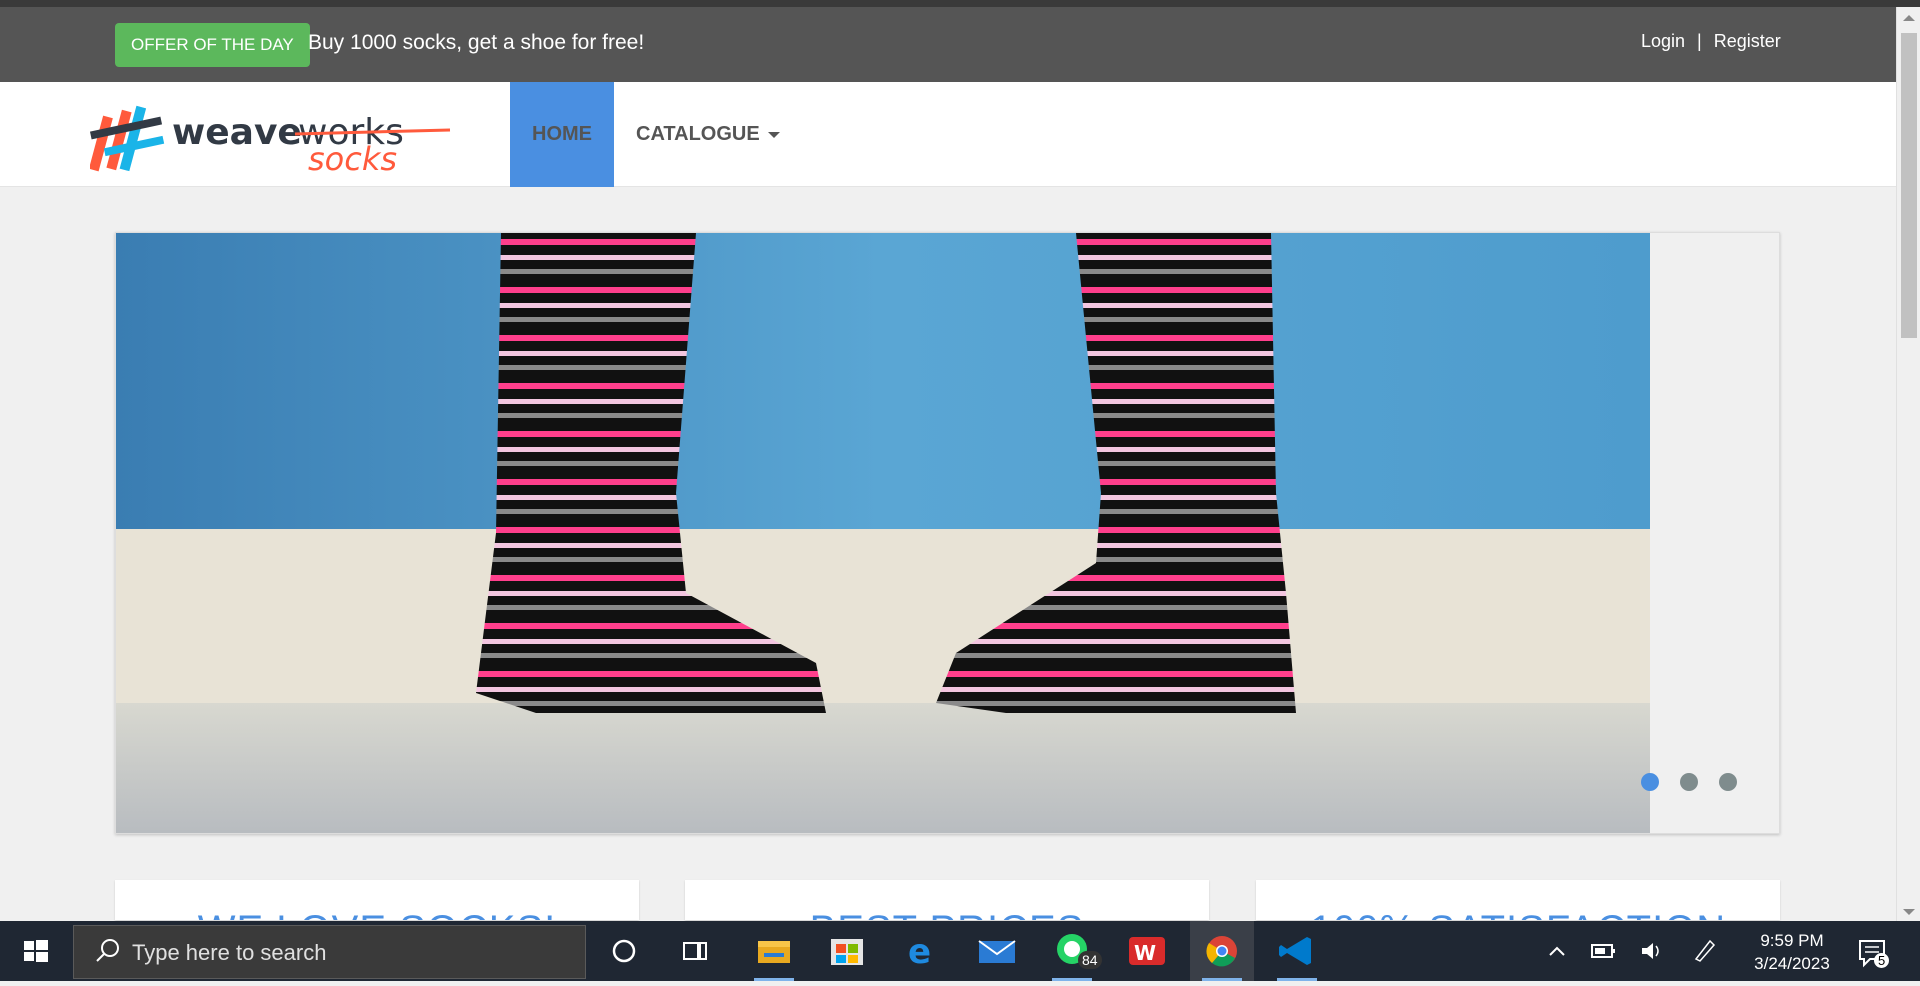 This screenshot has width=1920, height=986. What do you see at coordinates (960, 3) in the screenshot?
I see `window-top-border` at bounding box center [960, 3].